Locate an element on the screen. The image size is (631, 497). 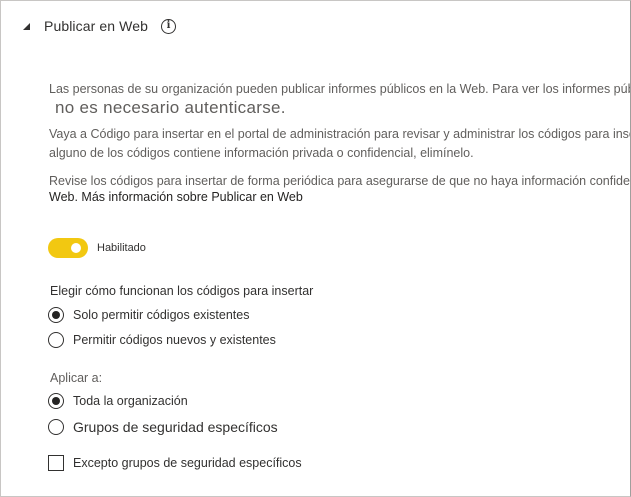
section-header: Publicar en Web i is located at coordinates (99, 26).